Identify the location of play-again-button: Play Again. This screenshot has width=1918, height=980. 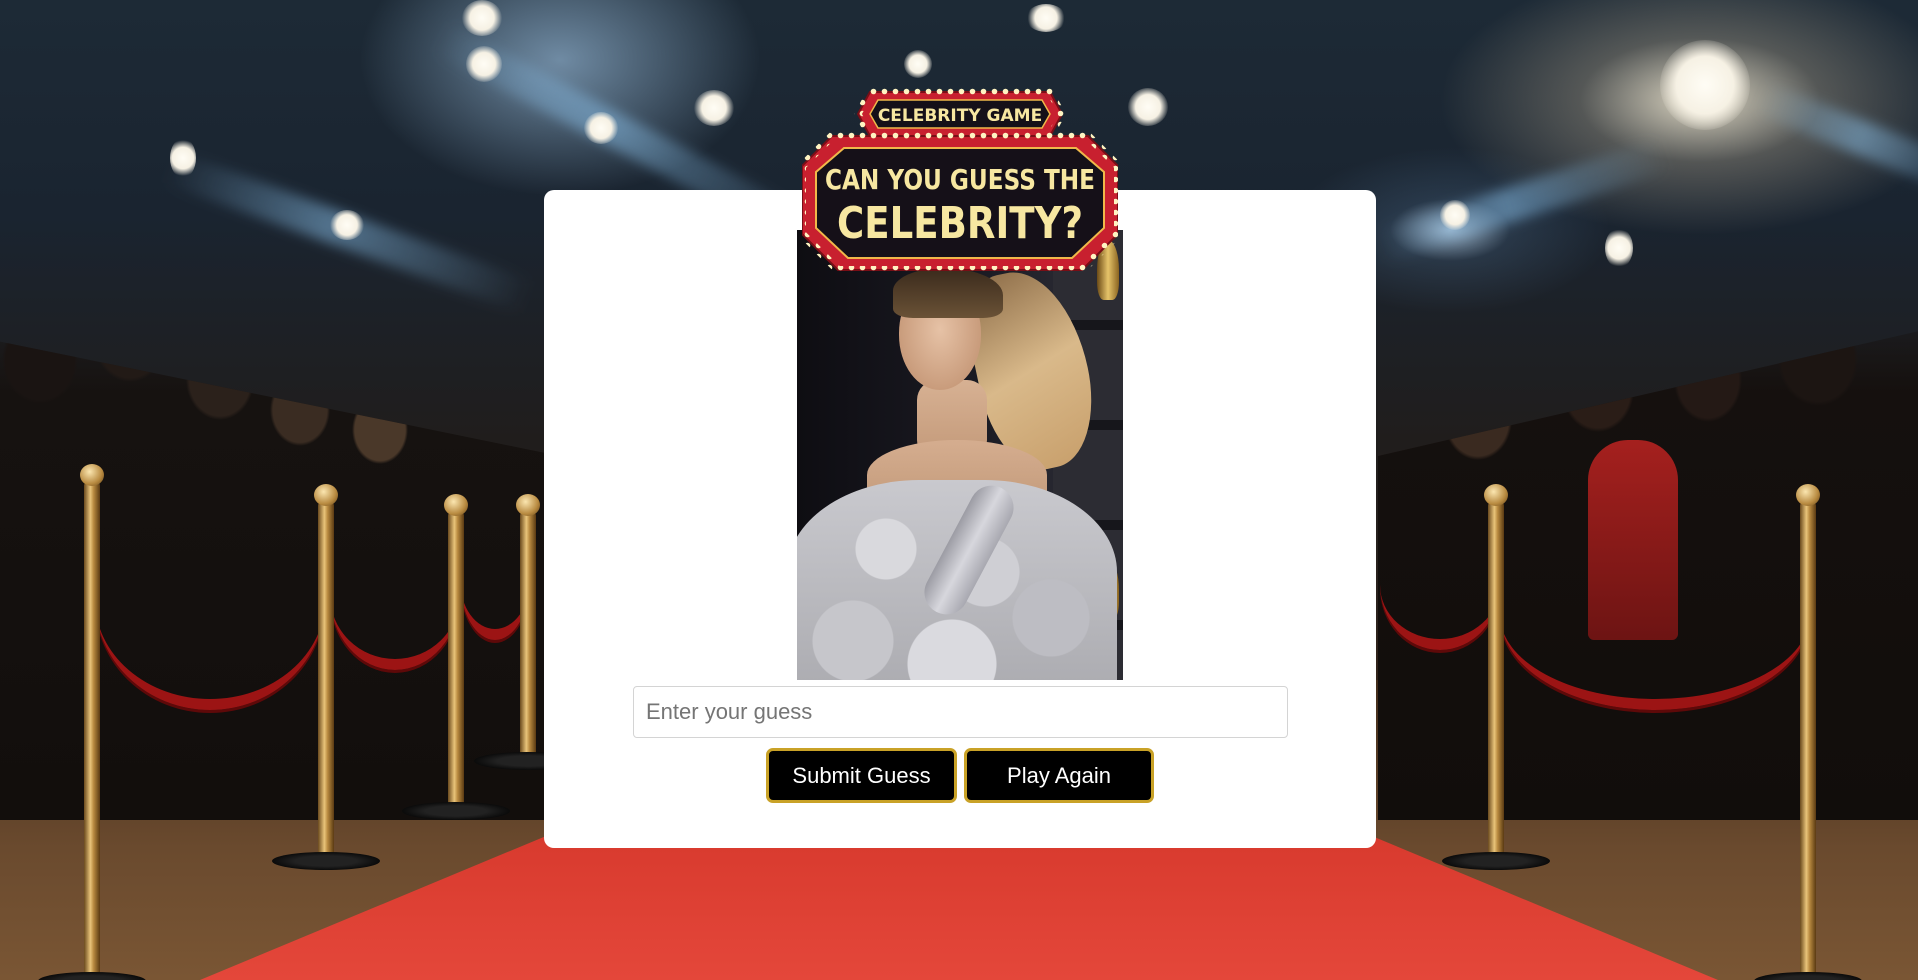
(1059, 775).